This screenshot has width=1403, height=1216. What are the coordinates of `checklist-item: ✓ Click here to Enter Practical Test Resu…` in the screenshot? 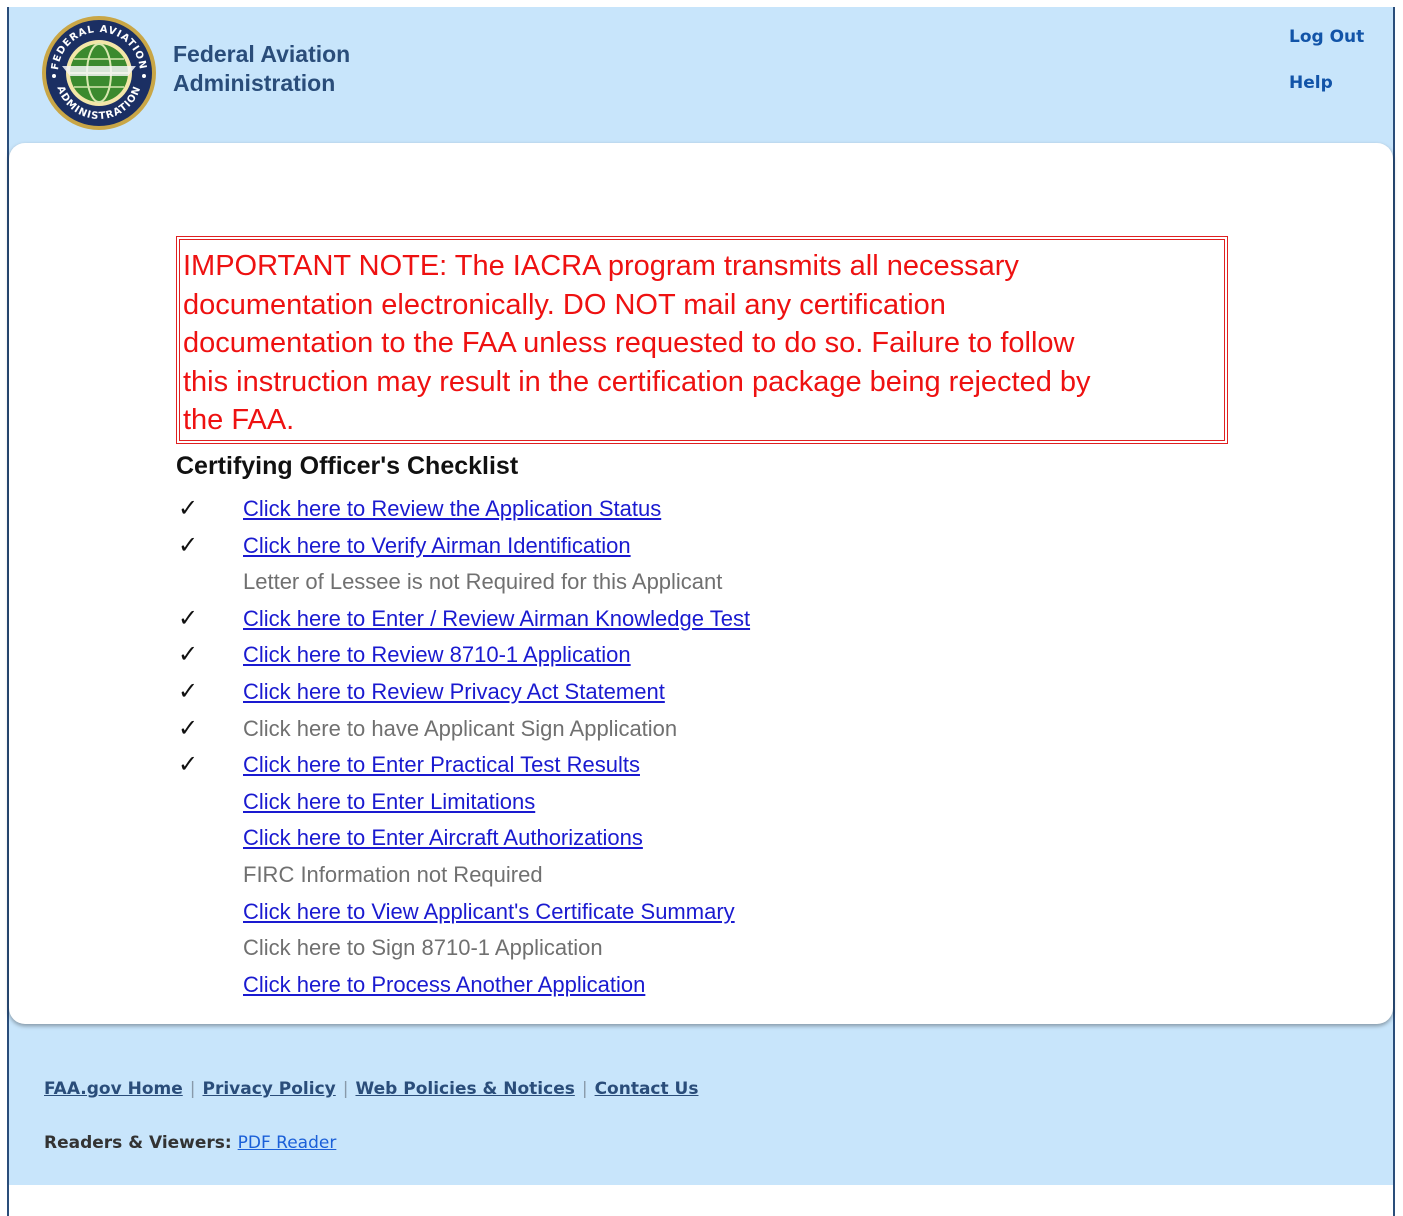 It's located at (626, 765).